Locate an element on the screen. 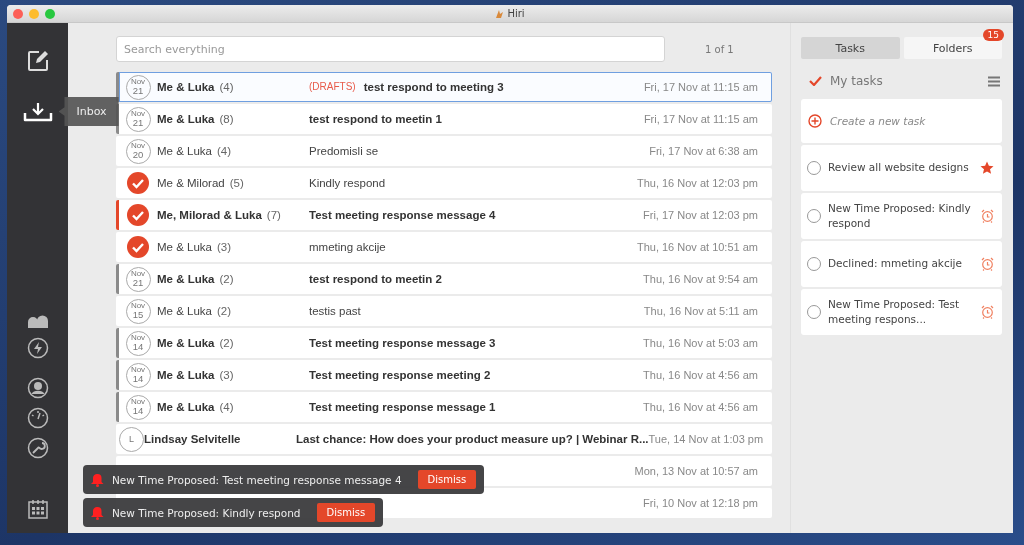  message-subject: testis past is located at coordinates (335, 311).